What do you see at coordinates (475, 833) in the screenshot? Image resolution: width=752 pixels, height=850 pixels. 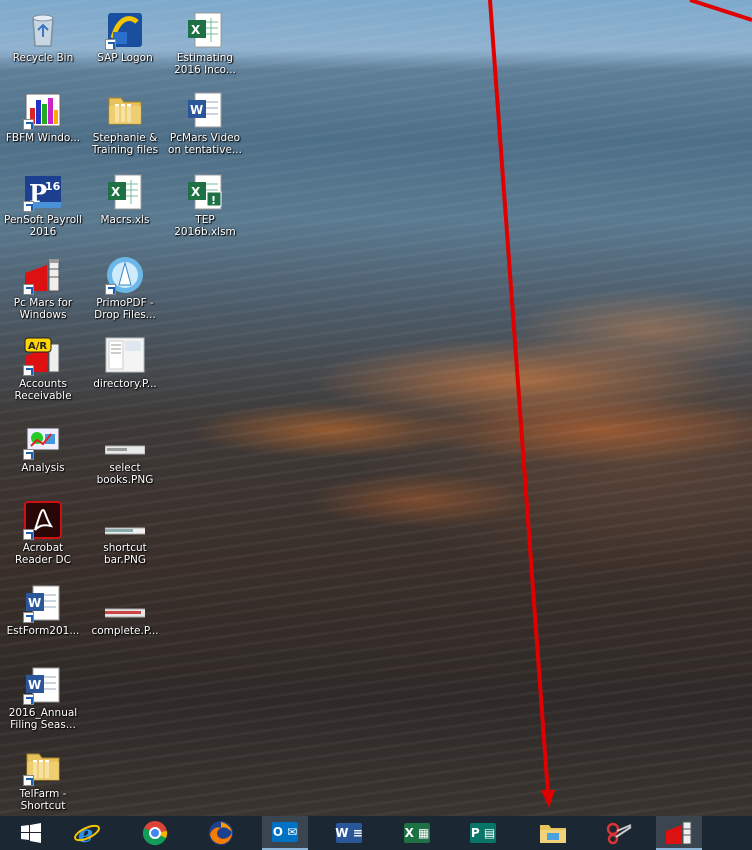 I see `publisher-glyph: P` at bounding box center [475, 833].